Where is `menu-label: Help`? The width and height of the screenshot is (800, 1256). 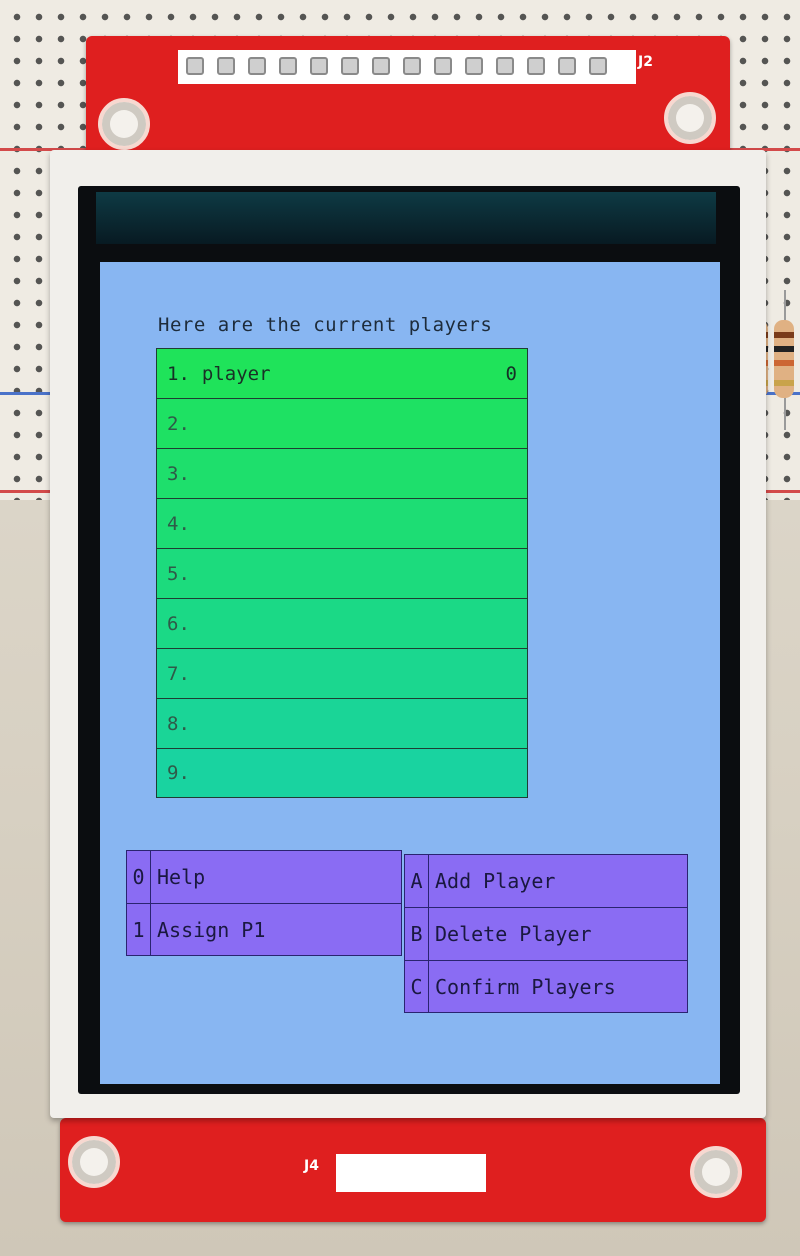 menu-label: Help is located at coordinates (181, 877).